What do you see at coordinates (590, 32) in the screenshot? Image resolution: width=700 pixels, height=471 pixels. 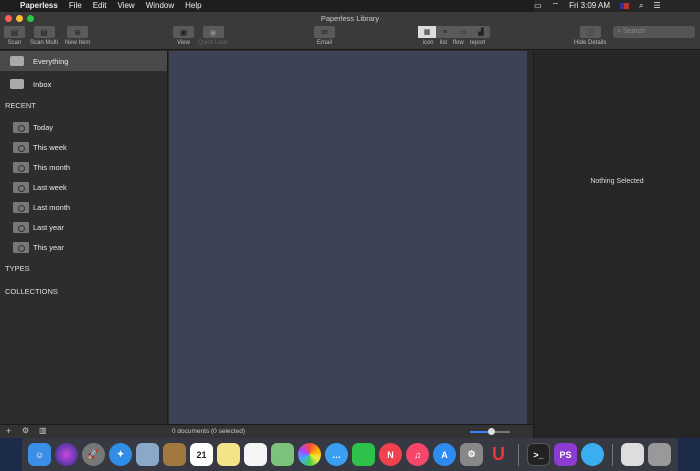 I see `info-icon: ⓘ` at bounding box center [590, 32].